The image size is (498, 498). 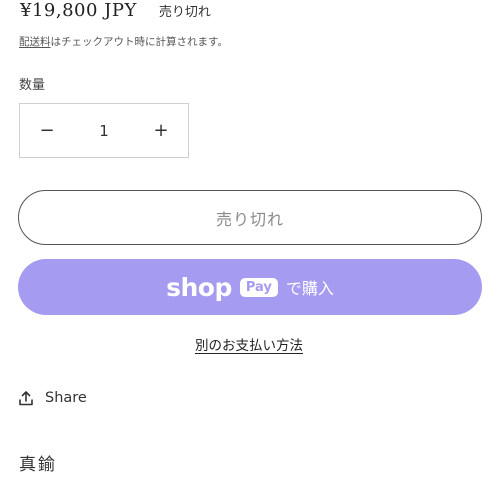 What do you see at coordinates (78, 10) in the screenshot?
I see `product-price: ¥19,800 JPY` at bounding box center [78, 10].